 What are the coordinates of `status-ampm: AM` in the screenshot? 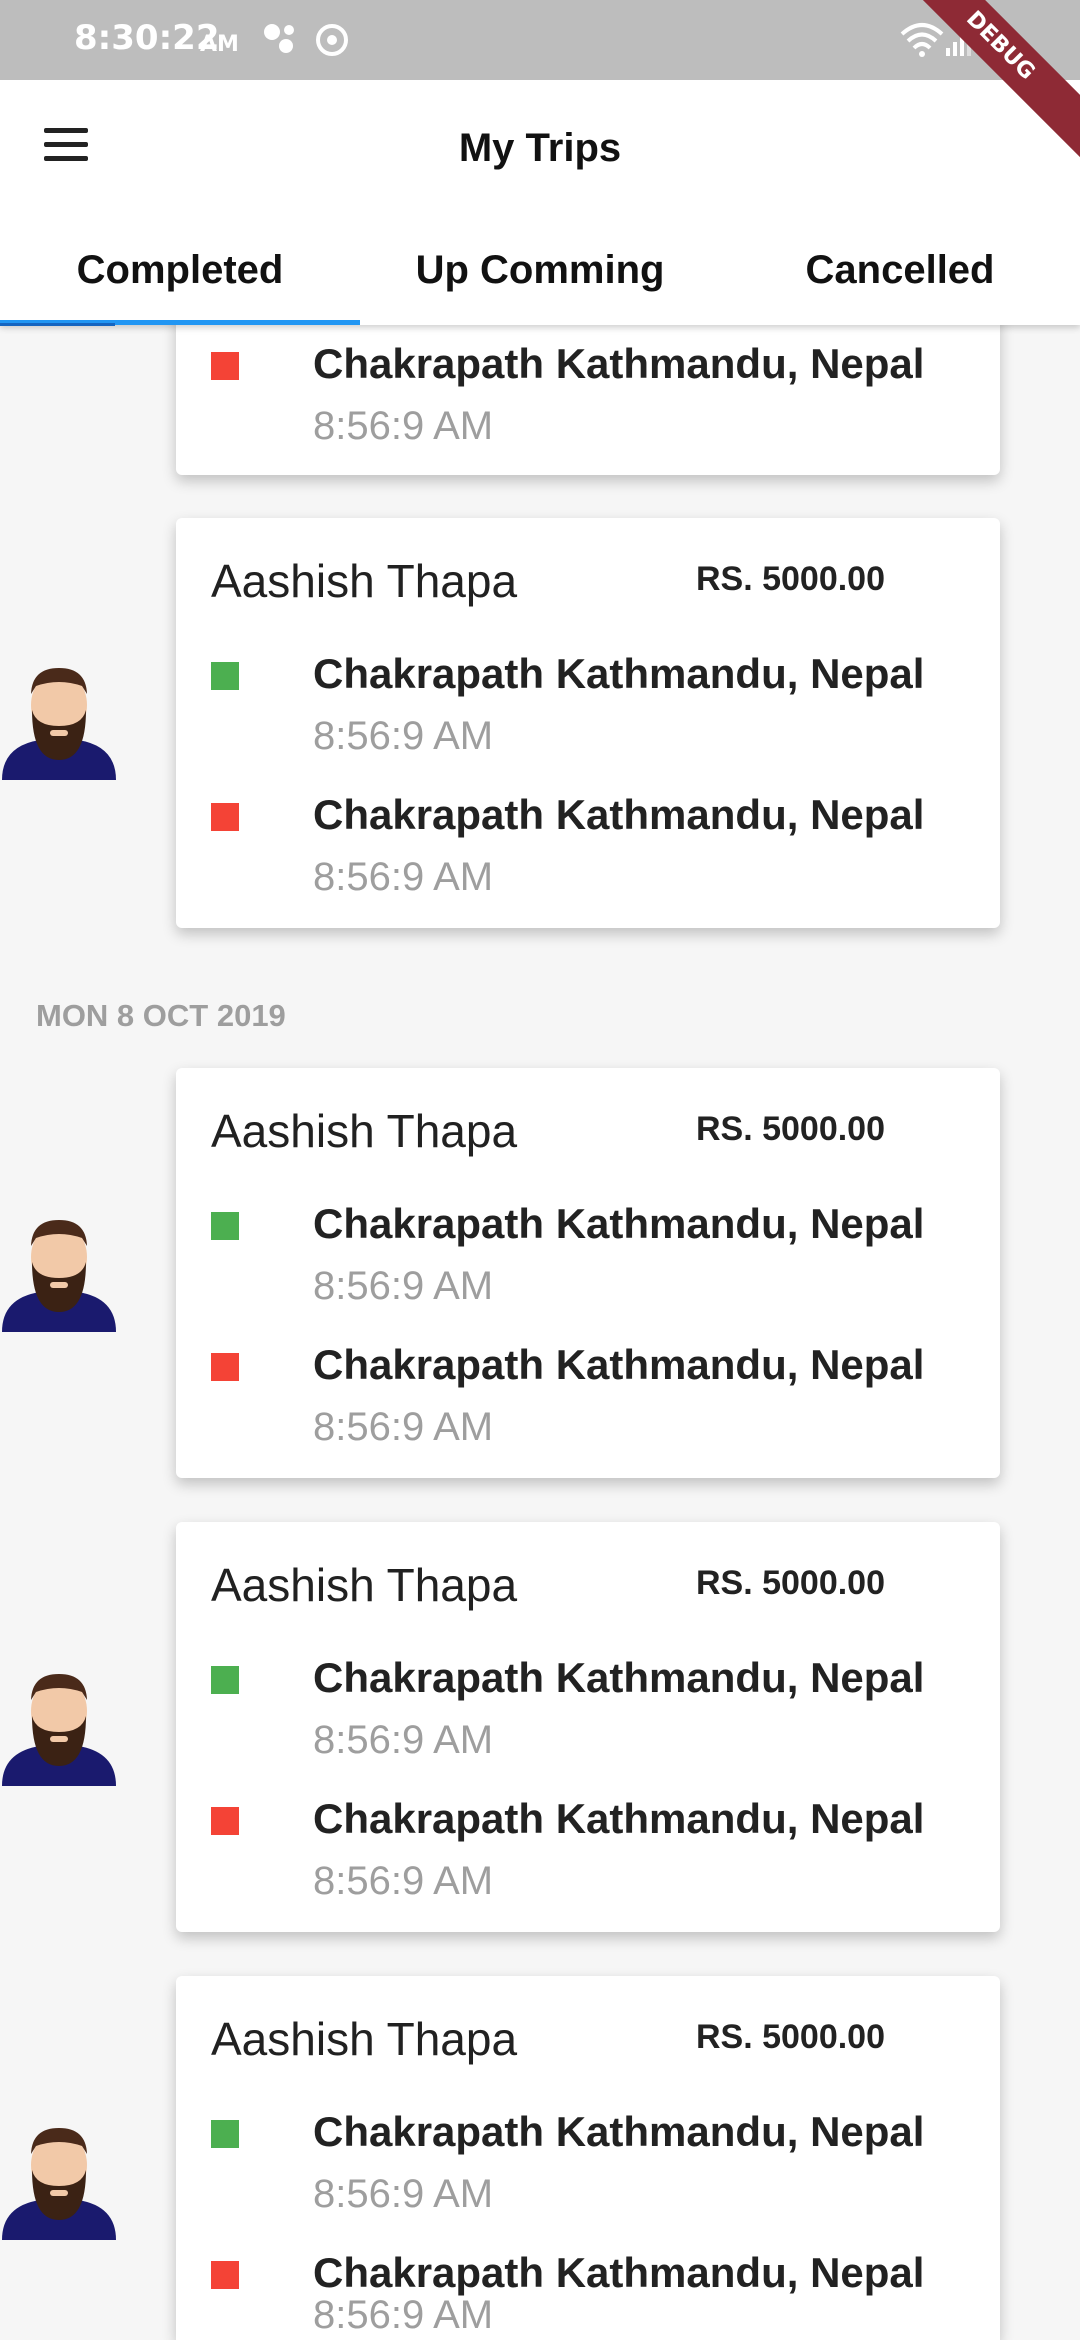 It's located at (219, 44).